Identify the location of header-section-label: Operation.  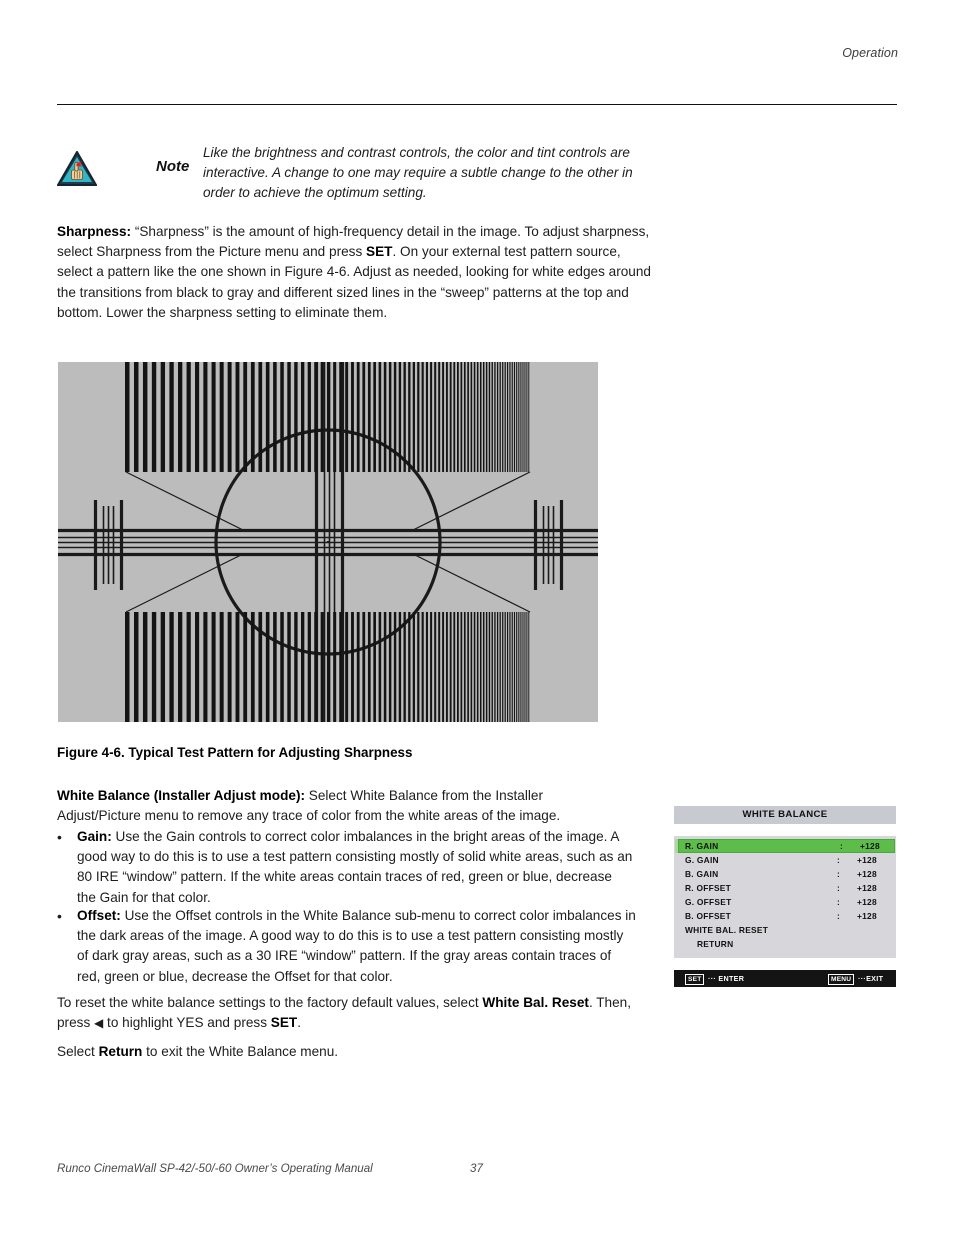
(870, 53).